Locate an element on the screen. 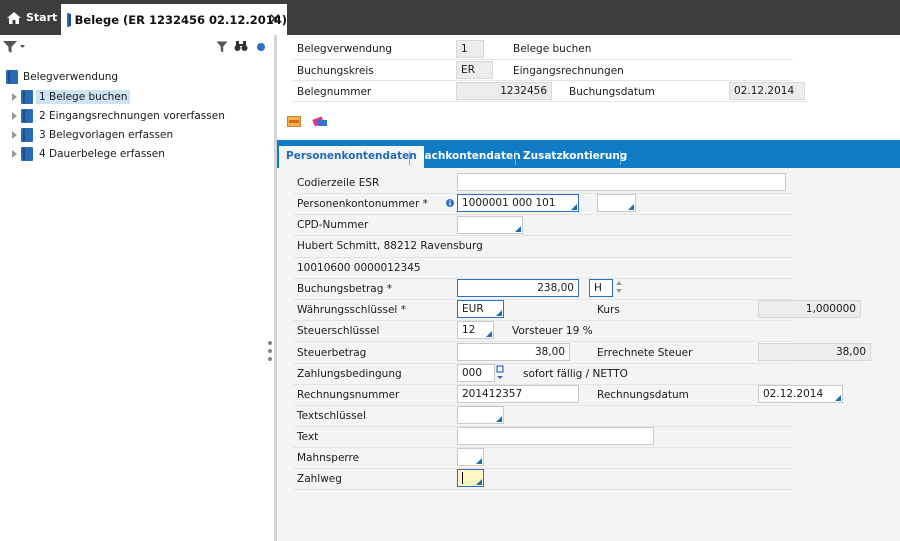 The width and height of the screenshot is (900, 541). tree-item-label: 2 Eingangsrechnungen vorerfassen is located at coordinates (132, 116).